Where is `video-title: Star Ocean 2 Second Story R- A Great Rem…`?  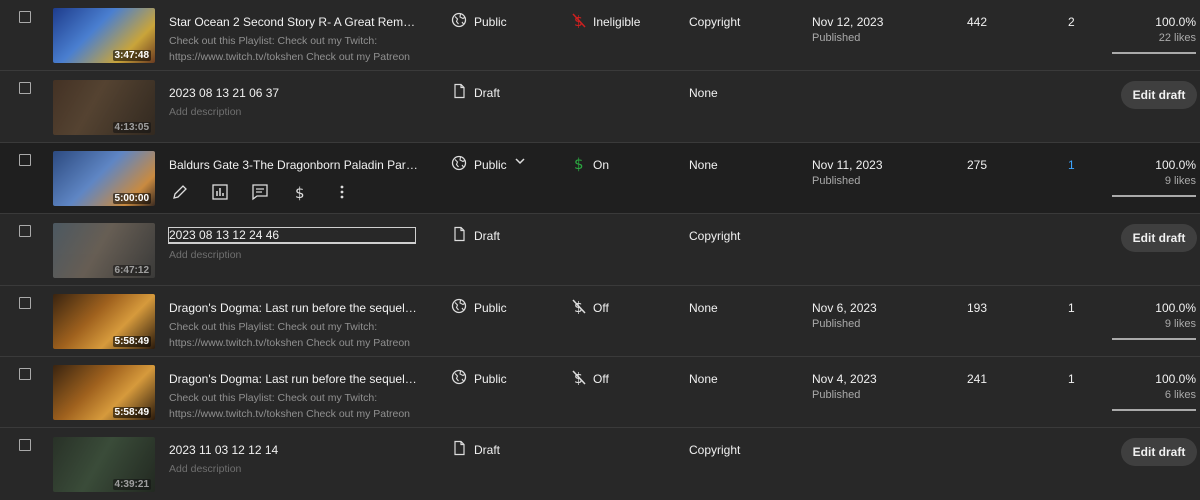 video-title: Star Ocean 2 Second Story R- A Great Rem… is located at coordinates (294, 22).